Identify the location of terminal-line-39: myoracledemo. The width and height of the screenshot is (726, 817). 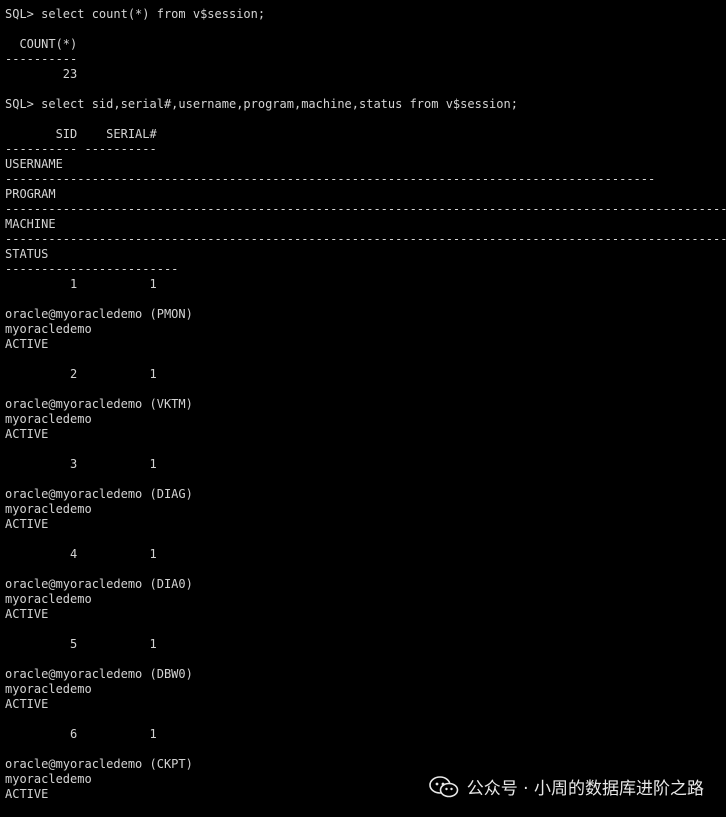
(48, 599).